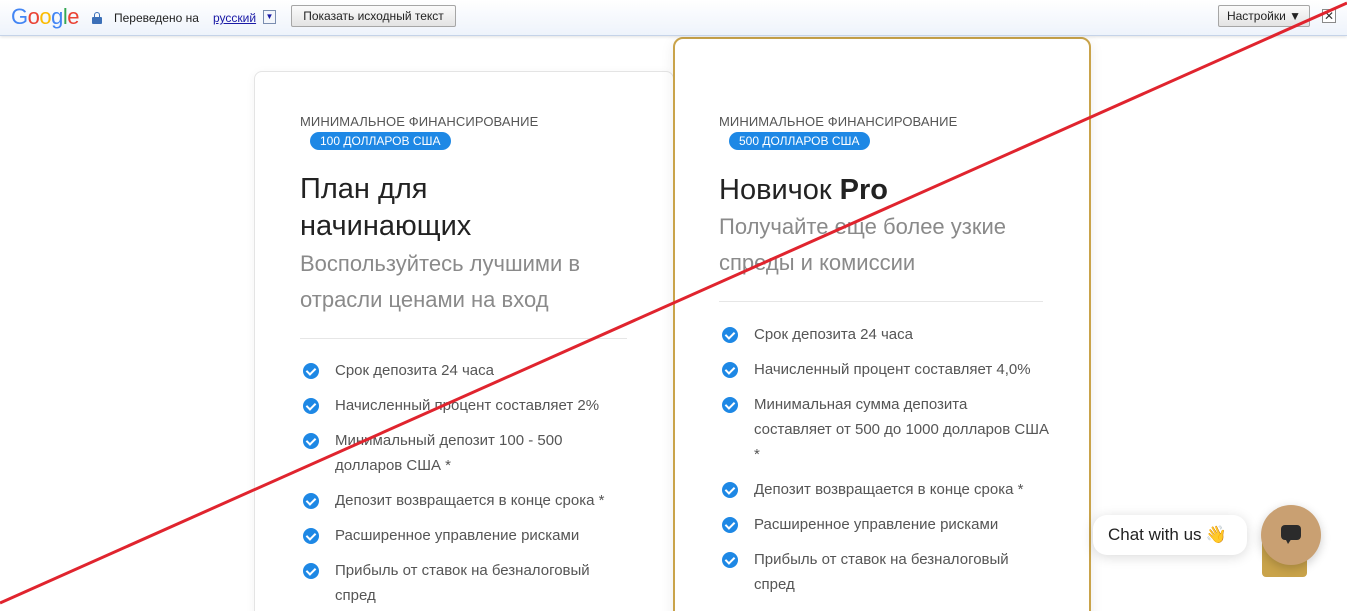  What do you see at coordinates (799, 141) in the screenshot?
I see `funding-amount-badge: 500 ДОЛЛАРОВ США` at bounding box center [799, 141].